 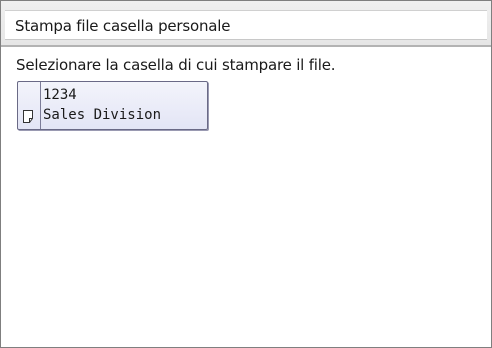 I want to click on title-panel: Stampa file casella personale, so click(x=246, y=25).